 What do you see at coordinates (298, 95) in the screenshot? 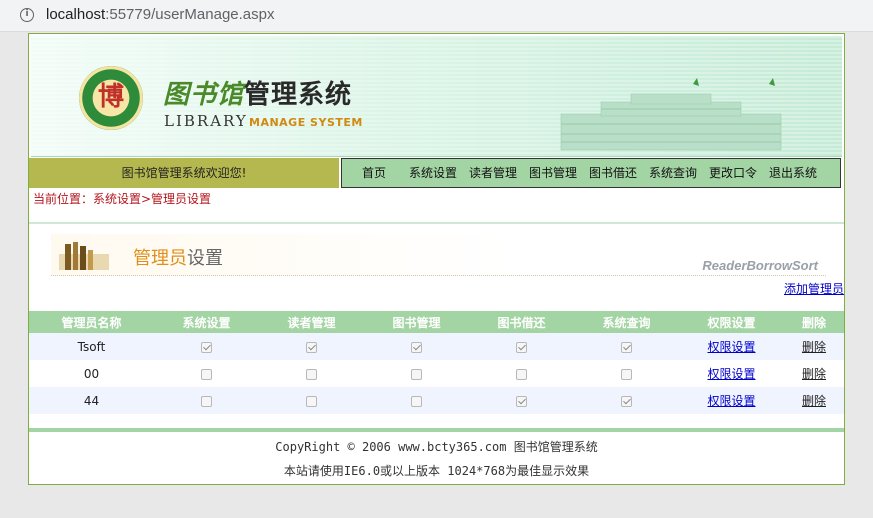
I see `title-text: 管理系统` at bounding box center [298, 95].